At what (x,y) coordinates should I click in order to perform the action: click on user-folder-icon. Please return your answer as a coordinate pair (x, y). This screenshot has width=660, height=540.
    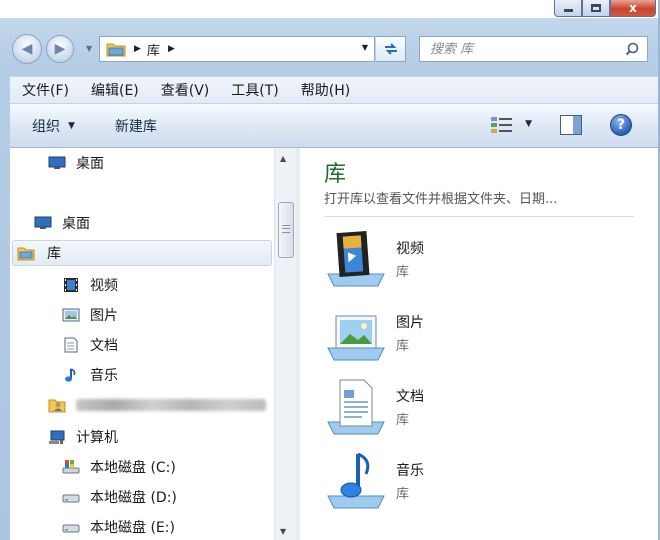
    Looking at the image, I should click on (57, 406).